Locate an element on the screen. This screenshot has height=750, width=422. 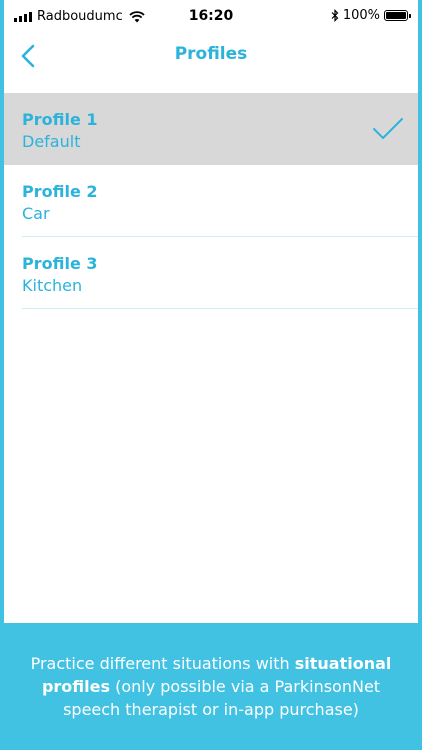
profile-row-3: Profile 3 Kitchen is located at coordinates (211, 273).